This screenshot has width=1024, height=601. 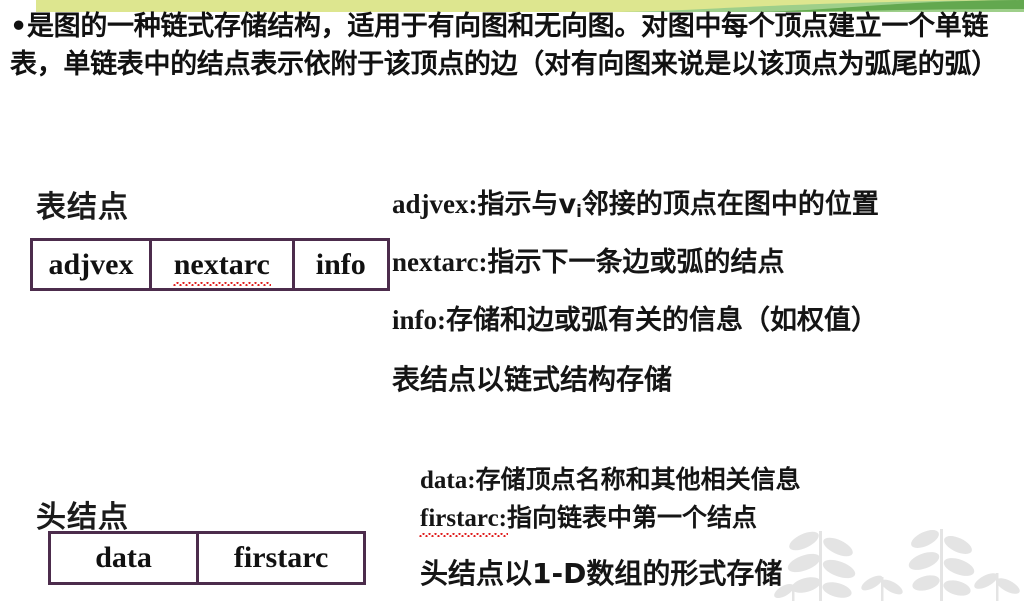 I want to click on description-info-body: 存储和边或弧有关的信息（如权值）, so click(x=662, y=320).